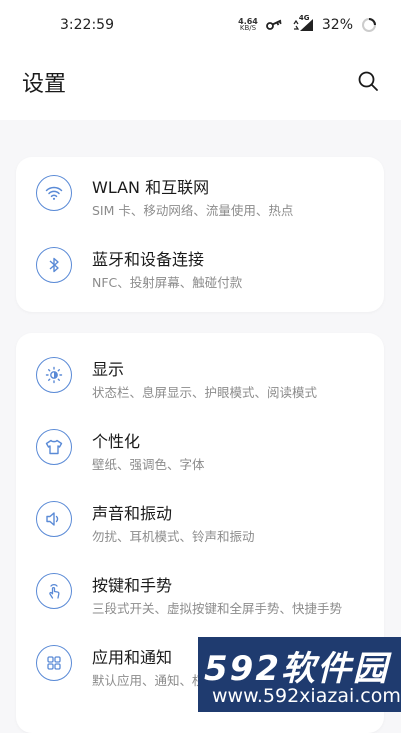 The width and height of the screenshot is (401, 733). I want to click on settings-item-subtitle: NFC、投射屏幕、触碰付款, so click(167, 282).